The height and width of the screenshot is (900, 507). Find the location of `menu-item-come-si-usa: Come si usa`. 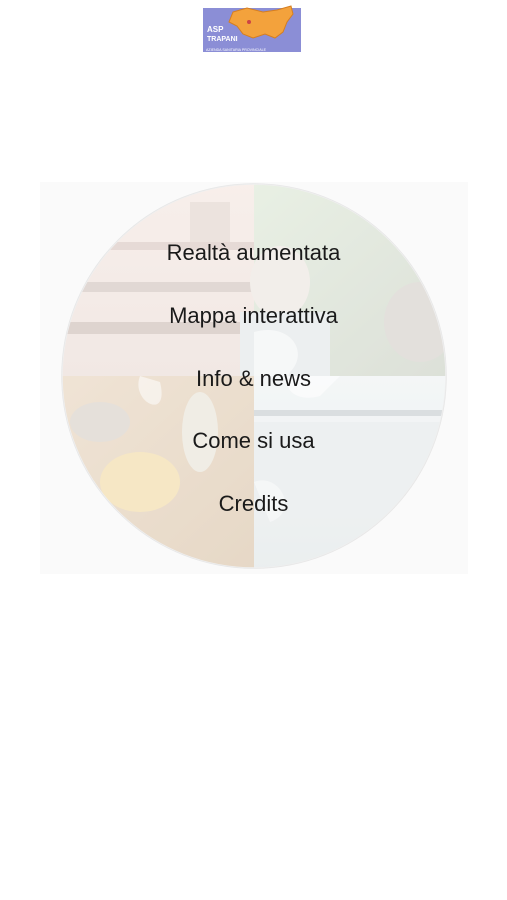

menu-item-come-si-usa: Come si usa is located at coordinates (253, 441).